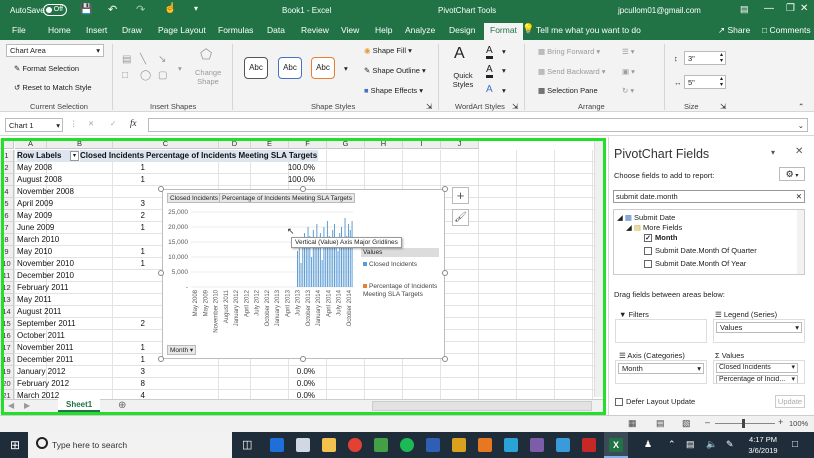 Image resolution: width=814 pixels, height=458 pixels. I want to click on tab-draw: Draw, so click(132, 30).